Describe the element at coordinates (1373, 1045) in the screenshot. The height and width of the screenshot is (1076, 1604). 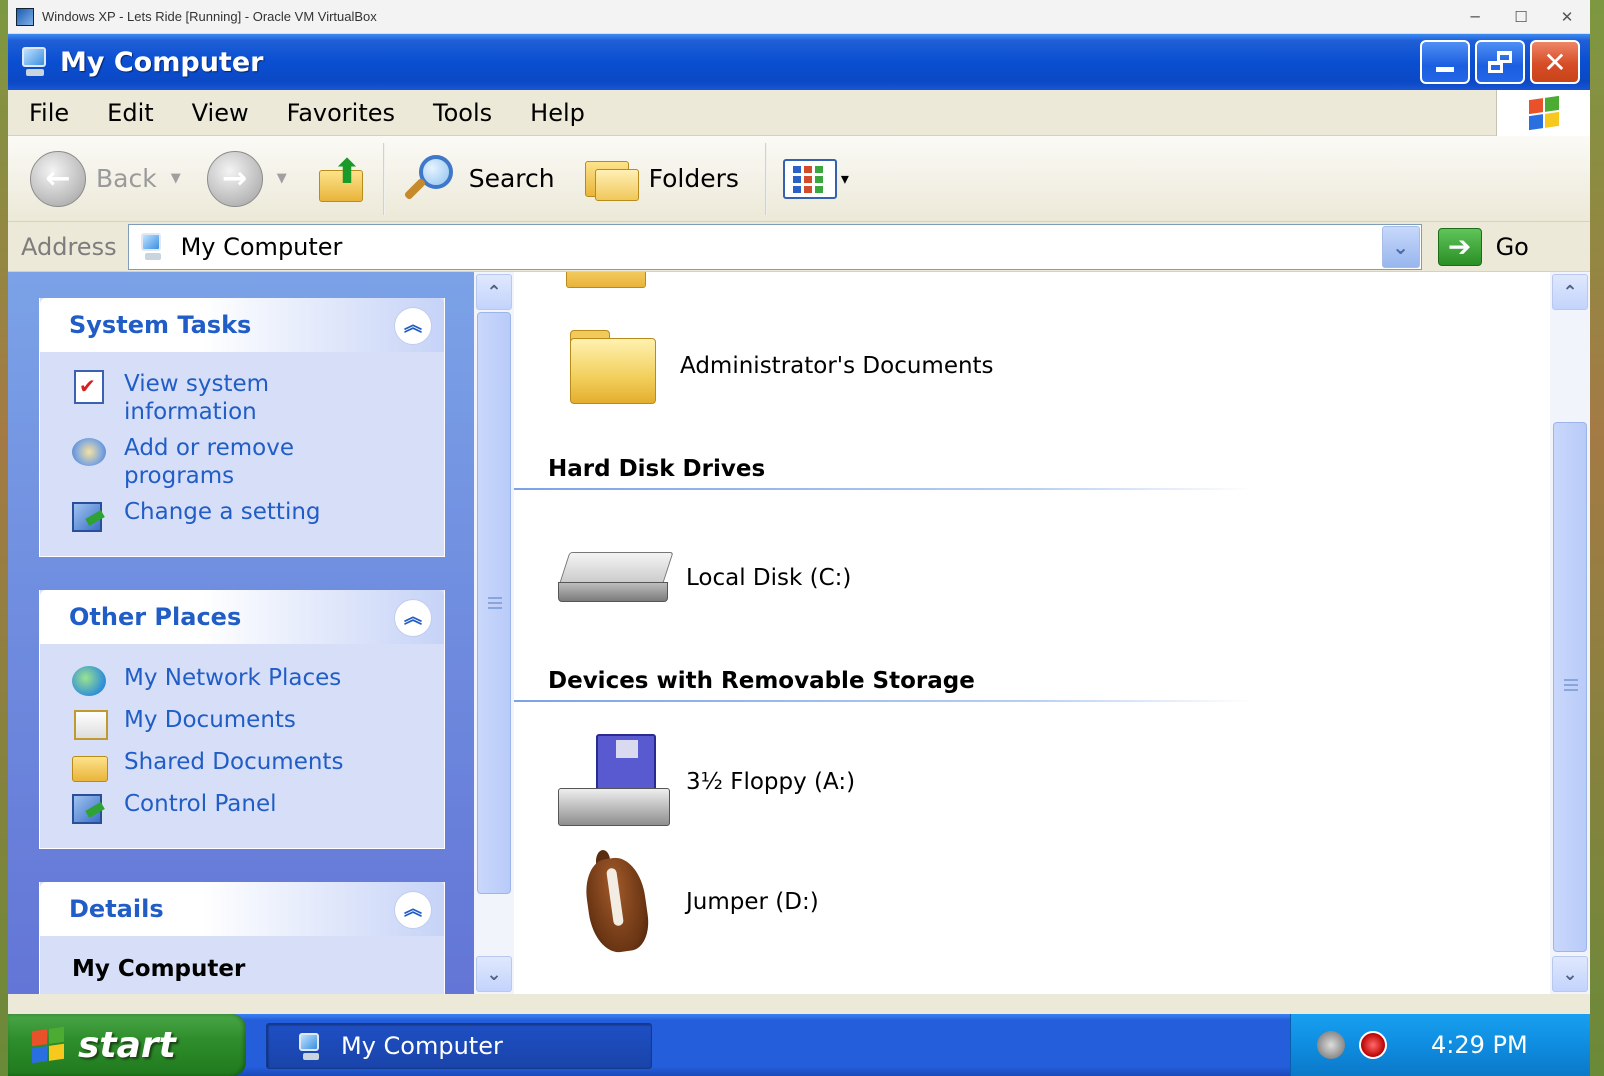
I see `security-shield-icon` at that location.